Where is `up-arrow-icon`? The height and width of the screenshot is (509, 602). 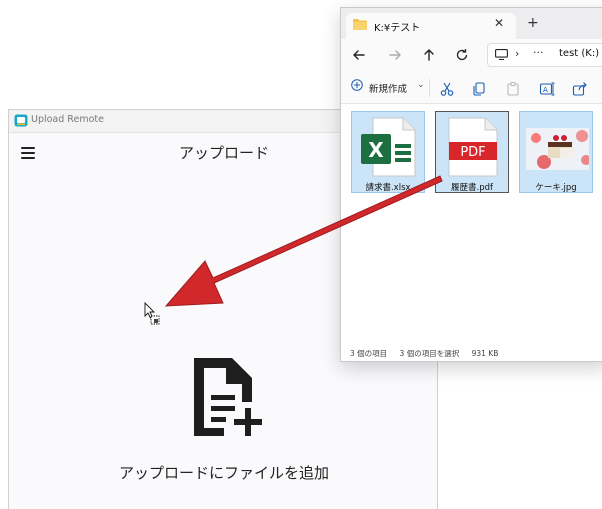 up-arrow-icon is located at coordinates (429, 55).